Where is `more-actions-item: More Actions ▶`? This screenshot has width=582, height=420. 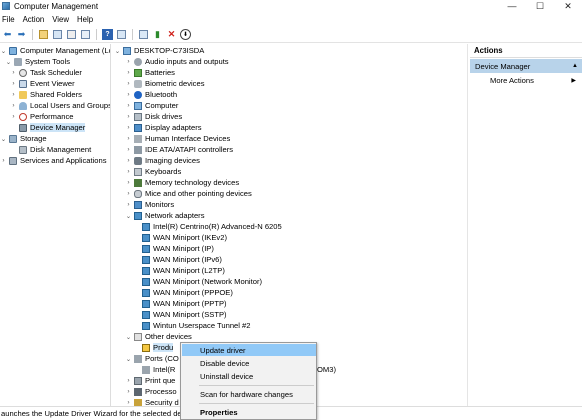 more-actions-item: More Actions ▶ is located at coordinates (526, 80).